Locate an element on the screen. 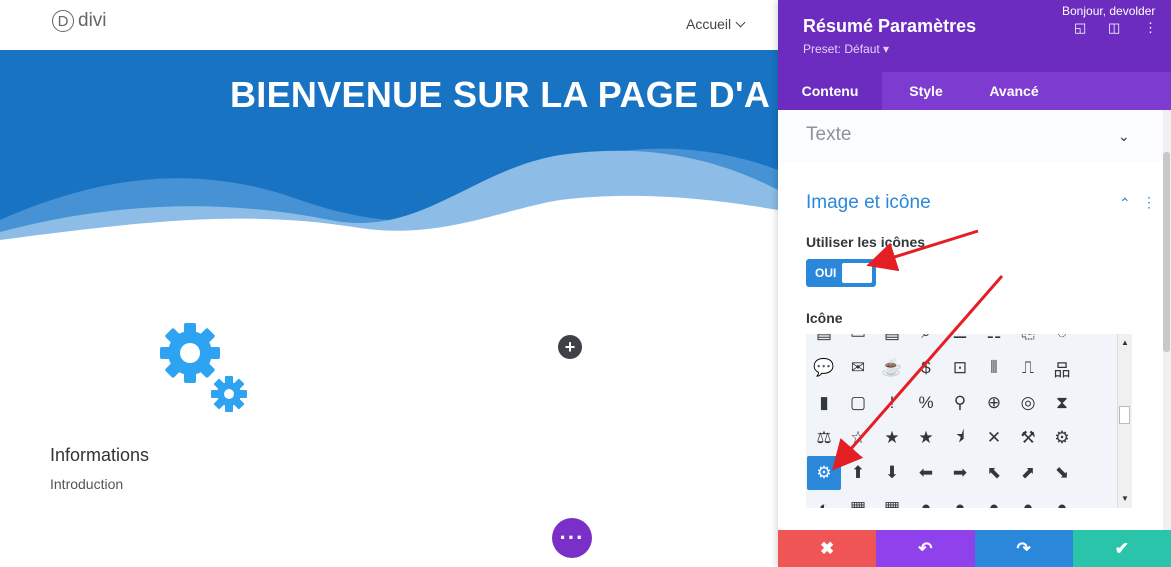 This screenshot has width=1171, height=567. icon-option: ⬅ is located at coordinates (926, 473).